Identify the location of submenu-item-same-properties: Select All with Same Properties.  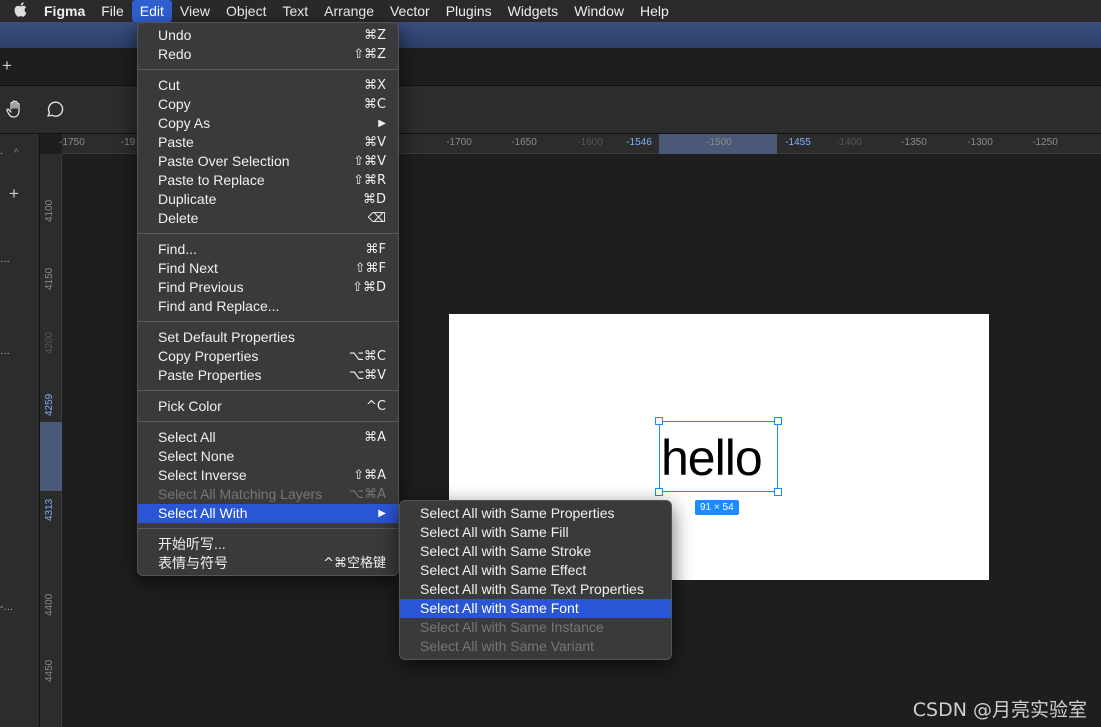
(535, 513).